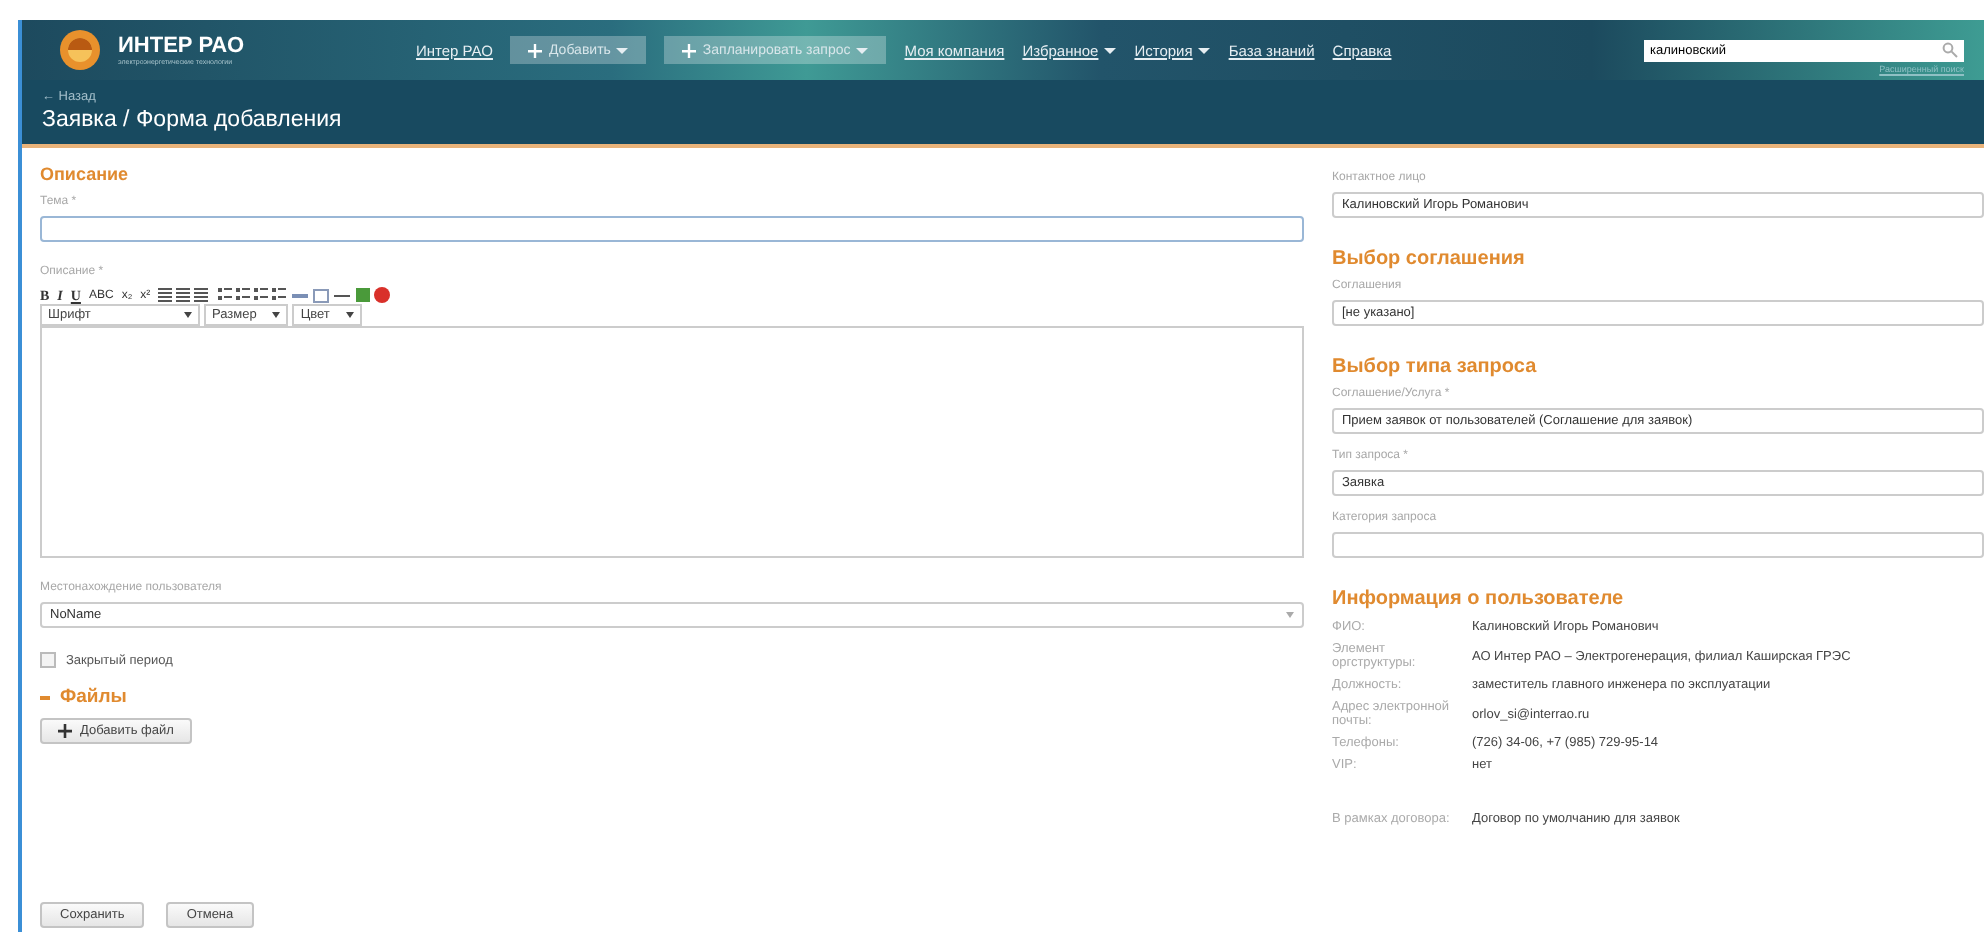 Image resolution: width=1984 pixels, height=932 pixels. What do you see at coordinates (1658, 545) in the screenshot?
I see `request-field` at bounding box center [1658, 545].